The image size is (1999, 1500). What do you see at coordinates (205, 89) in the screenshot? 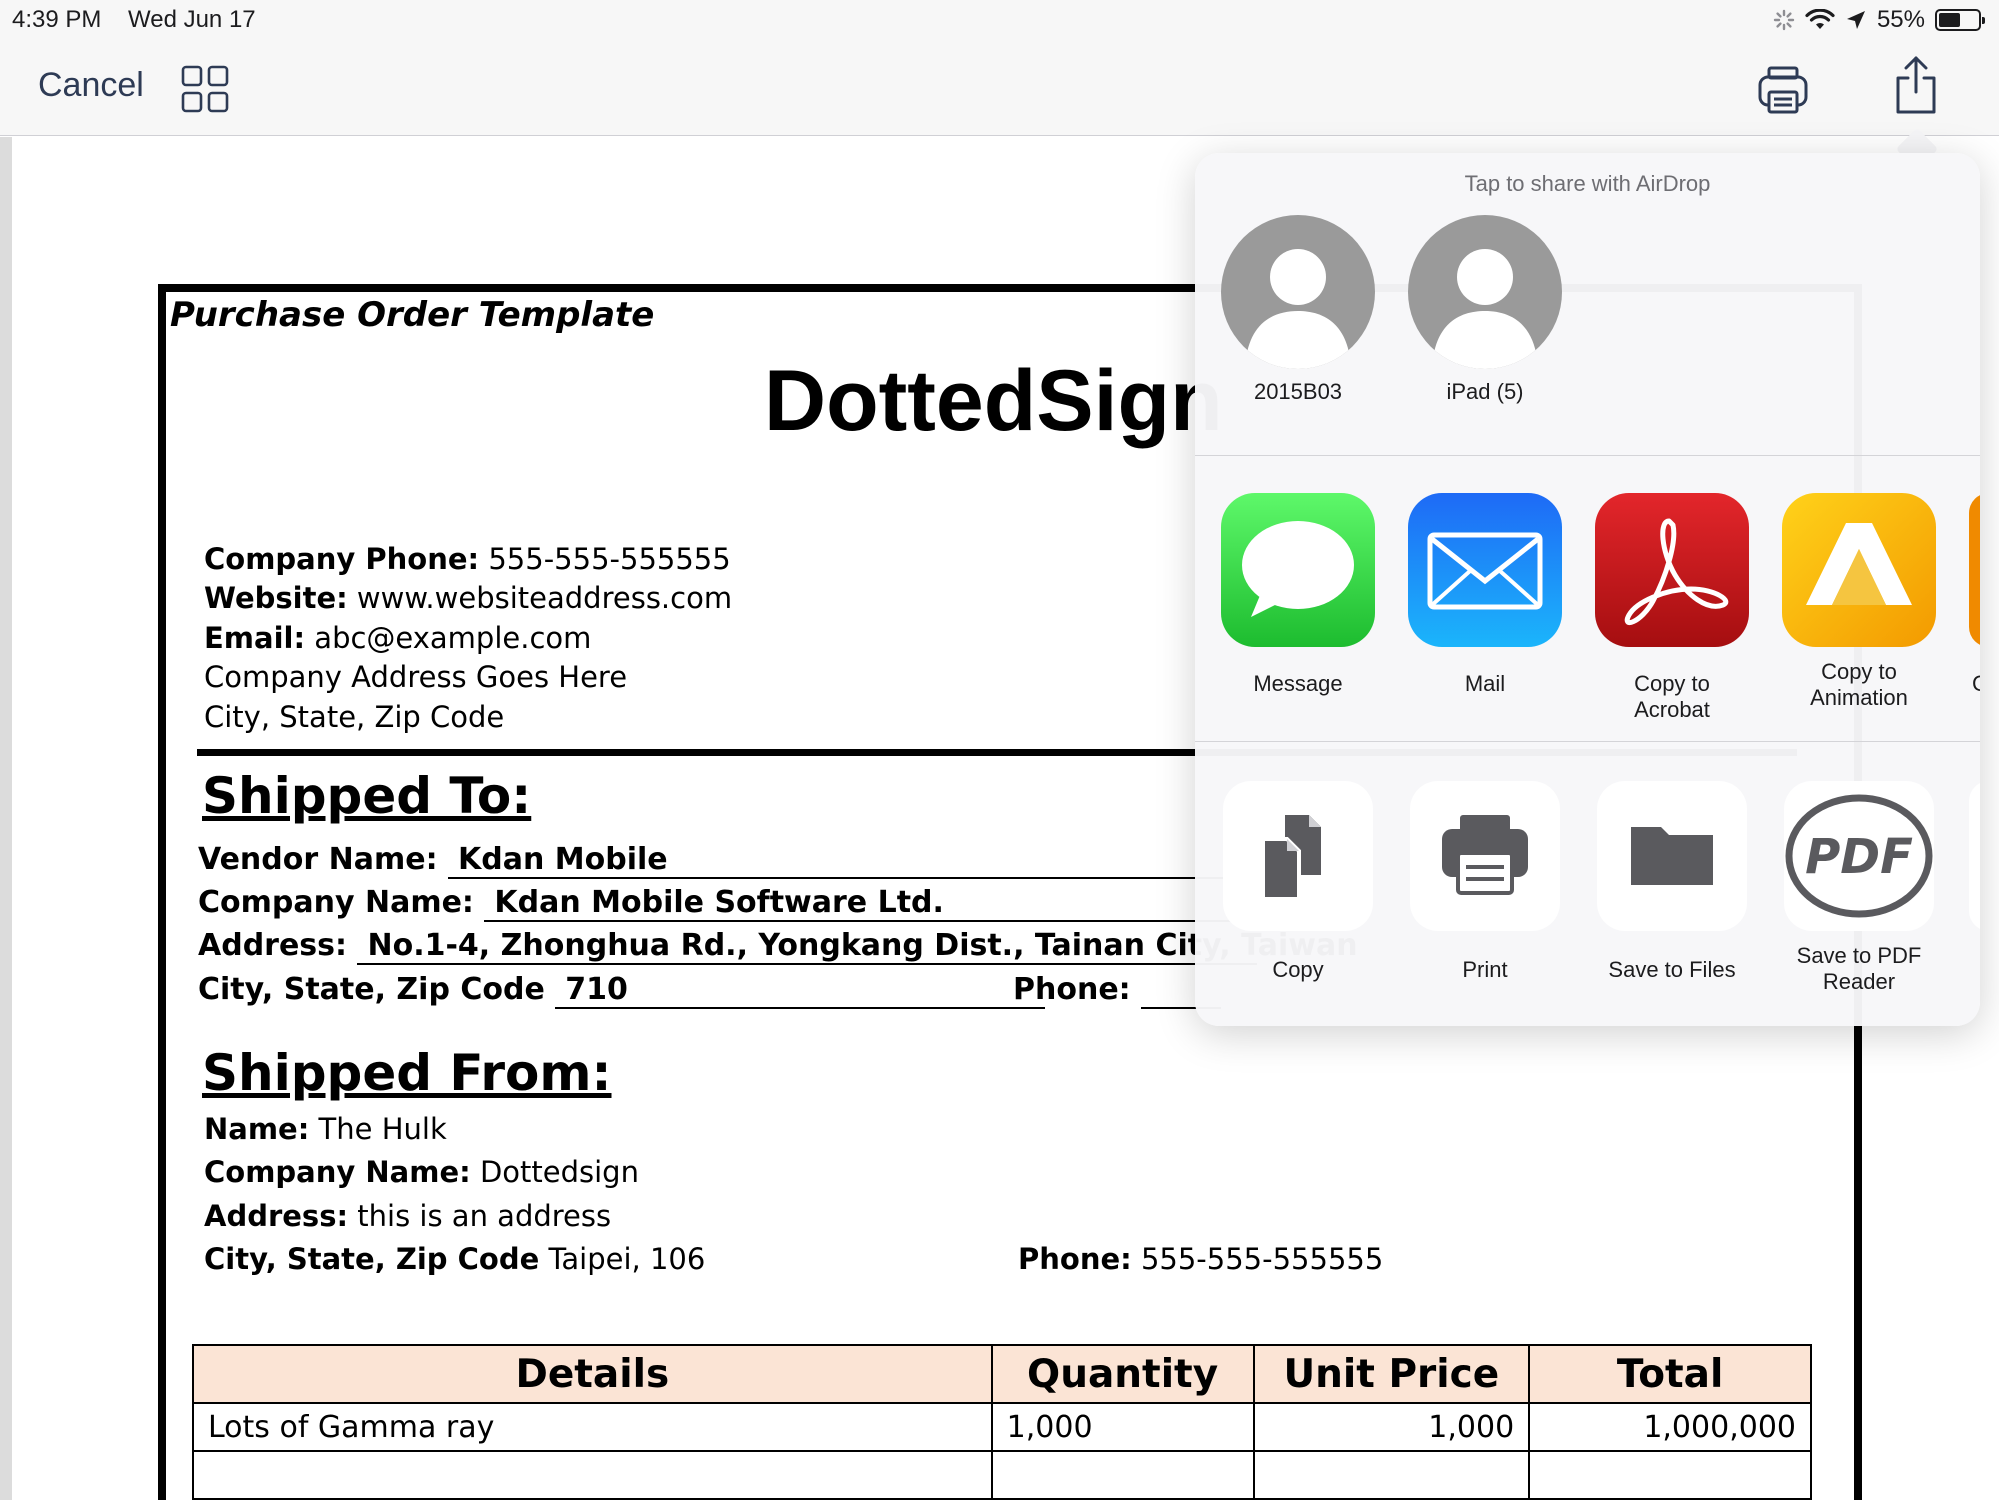
I see `grid-icon` at bounding box center [205, 89].